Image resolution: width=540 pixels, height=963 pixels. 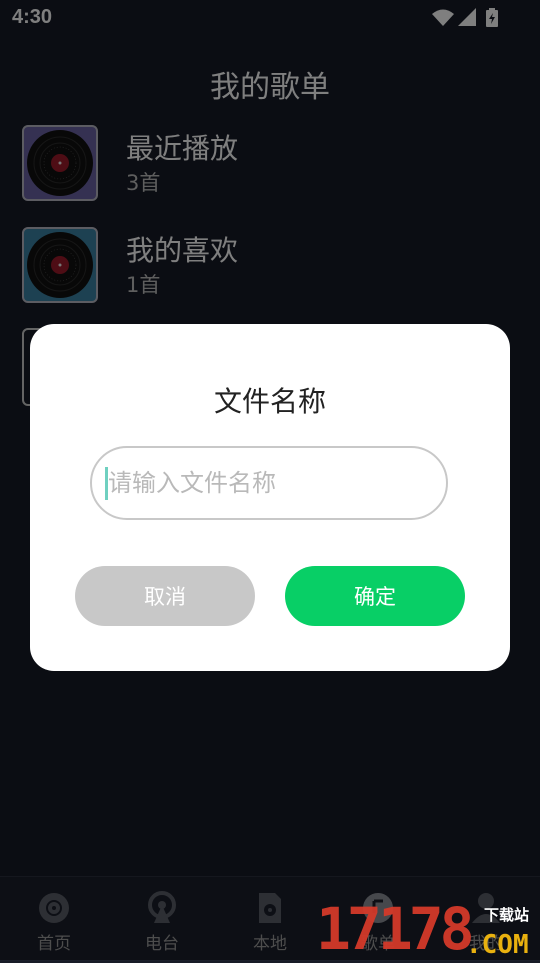 What do you see at coordinates (106, 483) in the screenshot?
I see `text-cursor` at bounding box center [106, 483].